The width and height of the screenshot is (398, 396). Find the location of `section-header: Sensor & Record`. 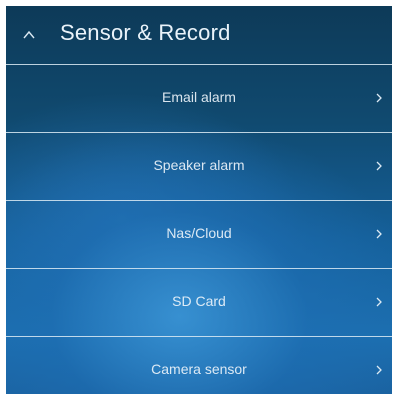

section-header: Sensor & Record is located at coordinates (199, 35).